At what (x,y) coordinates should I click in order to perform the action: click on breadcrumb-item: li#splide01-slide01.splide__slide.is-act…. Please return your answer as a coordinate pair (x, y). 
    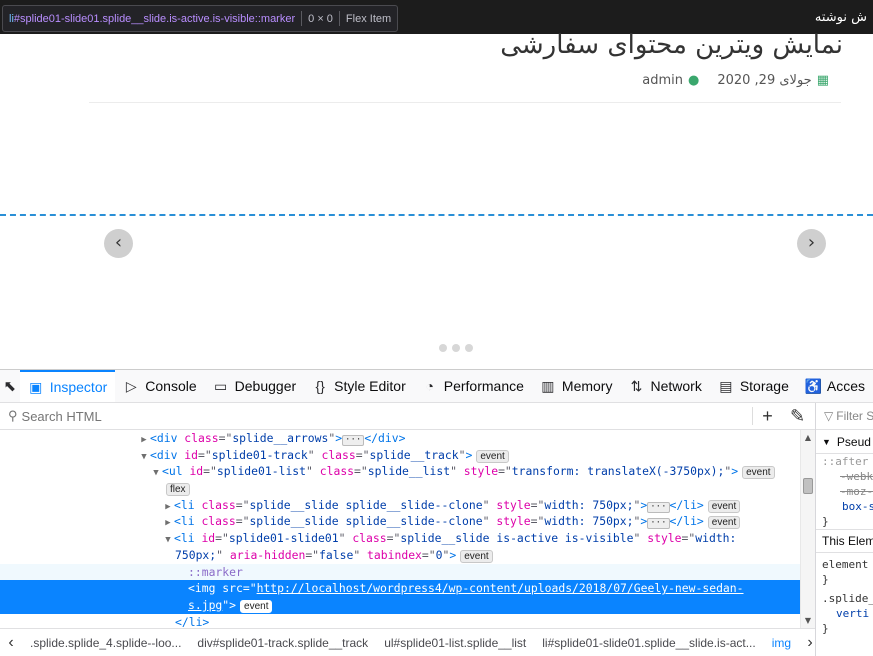
    Looking at the image, I should click on (648, 643).